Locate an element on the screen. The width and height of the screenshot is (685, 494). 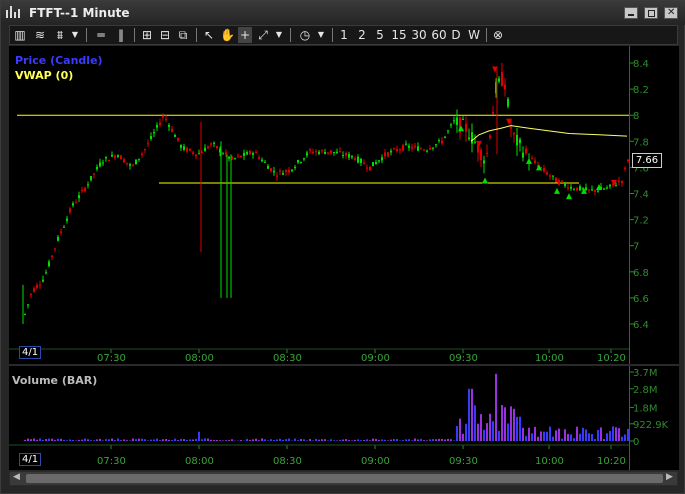
bar-chart-icon: ▥ is located at coordinates (20, 35).